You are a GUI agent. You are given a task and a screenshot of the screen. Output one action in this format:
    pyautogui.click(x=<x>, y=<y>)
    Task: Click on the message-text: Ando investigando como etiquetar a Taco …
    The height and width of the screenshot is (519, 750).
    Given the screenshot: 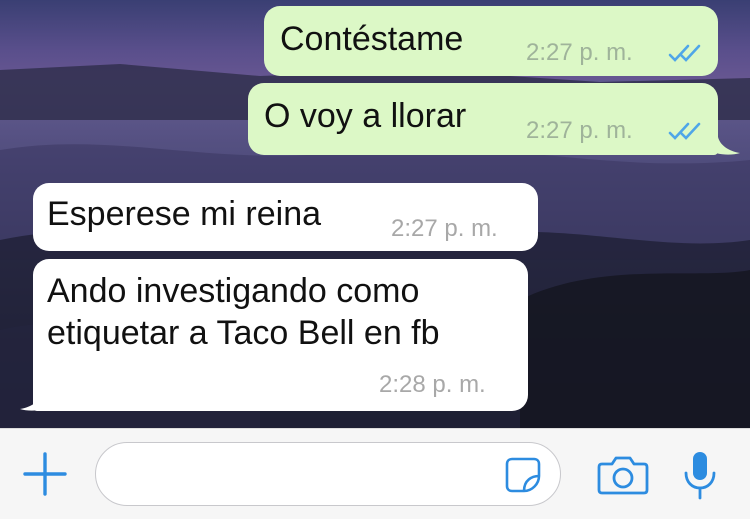 What is the action you would take?
    pyautogui.click(x=243, y=312)
    